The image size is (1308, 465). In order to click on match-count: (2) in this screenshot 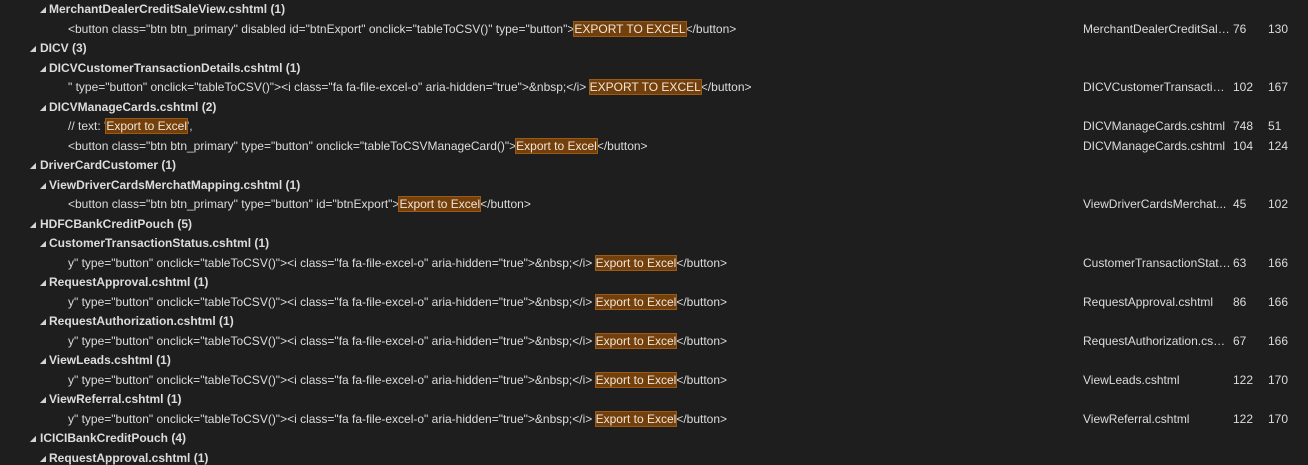, I will do `click(209, 106)`.